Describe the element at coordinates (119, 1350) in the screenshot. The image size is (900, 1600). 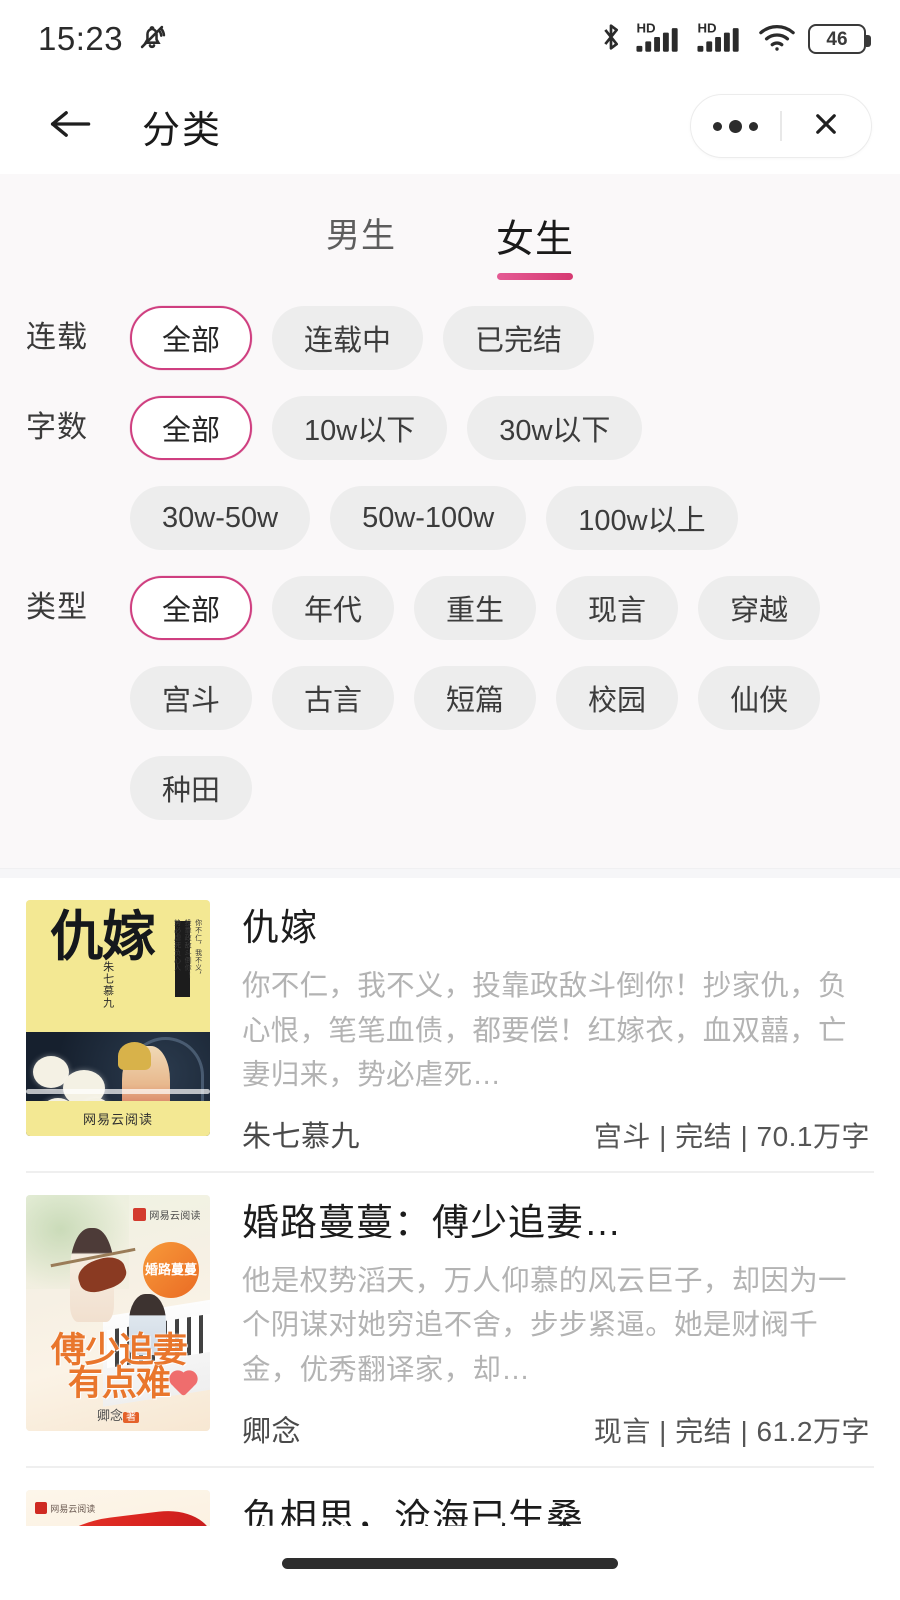
I see `cover-title-line1: 傅少追妻` at that location.